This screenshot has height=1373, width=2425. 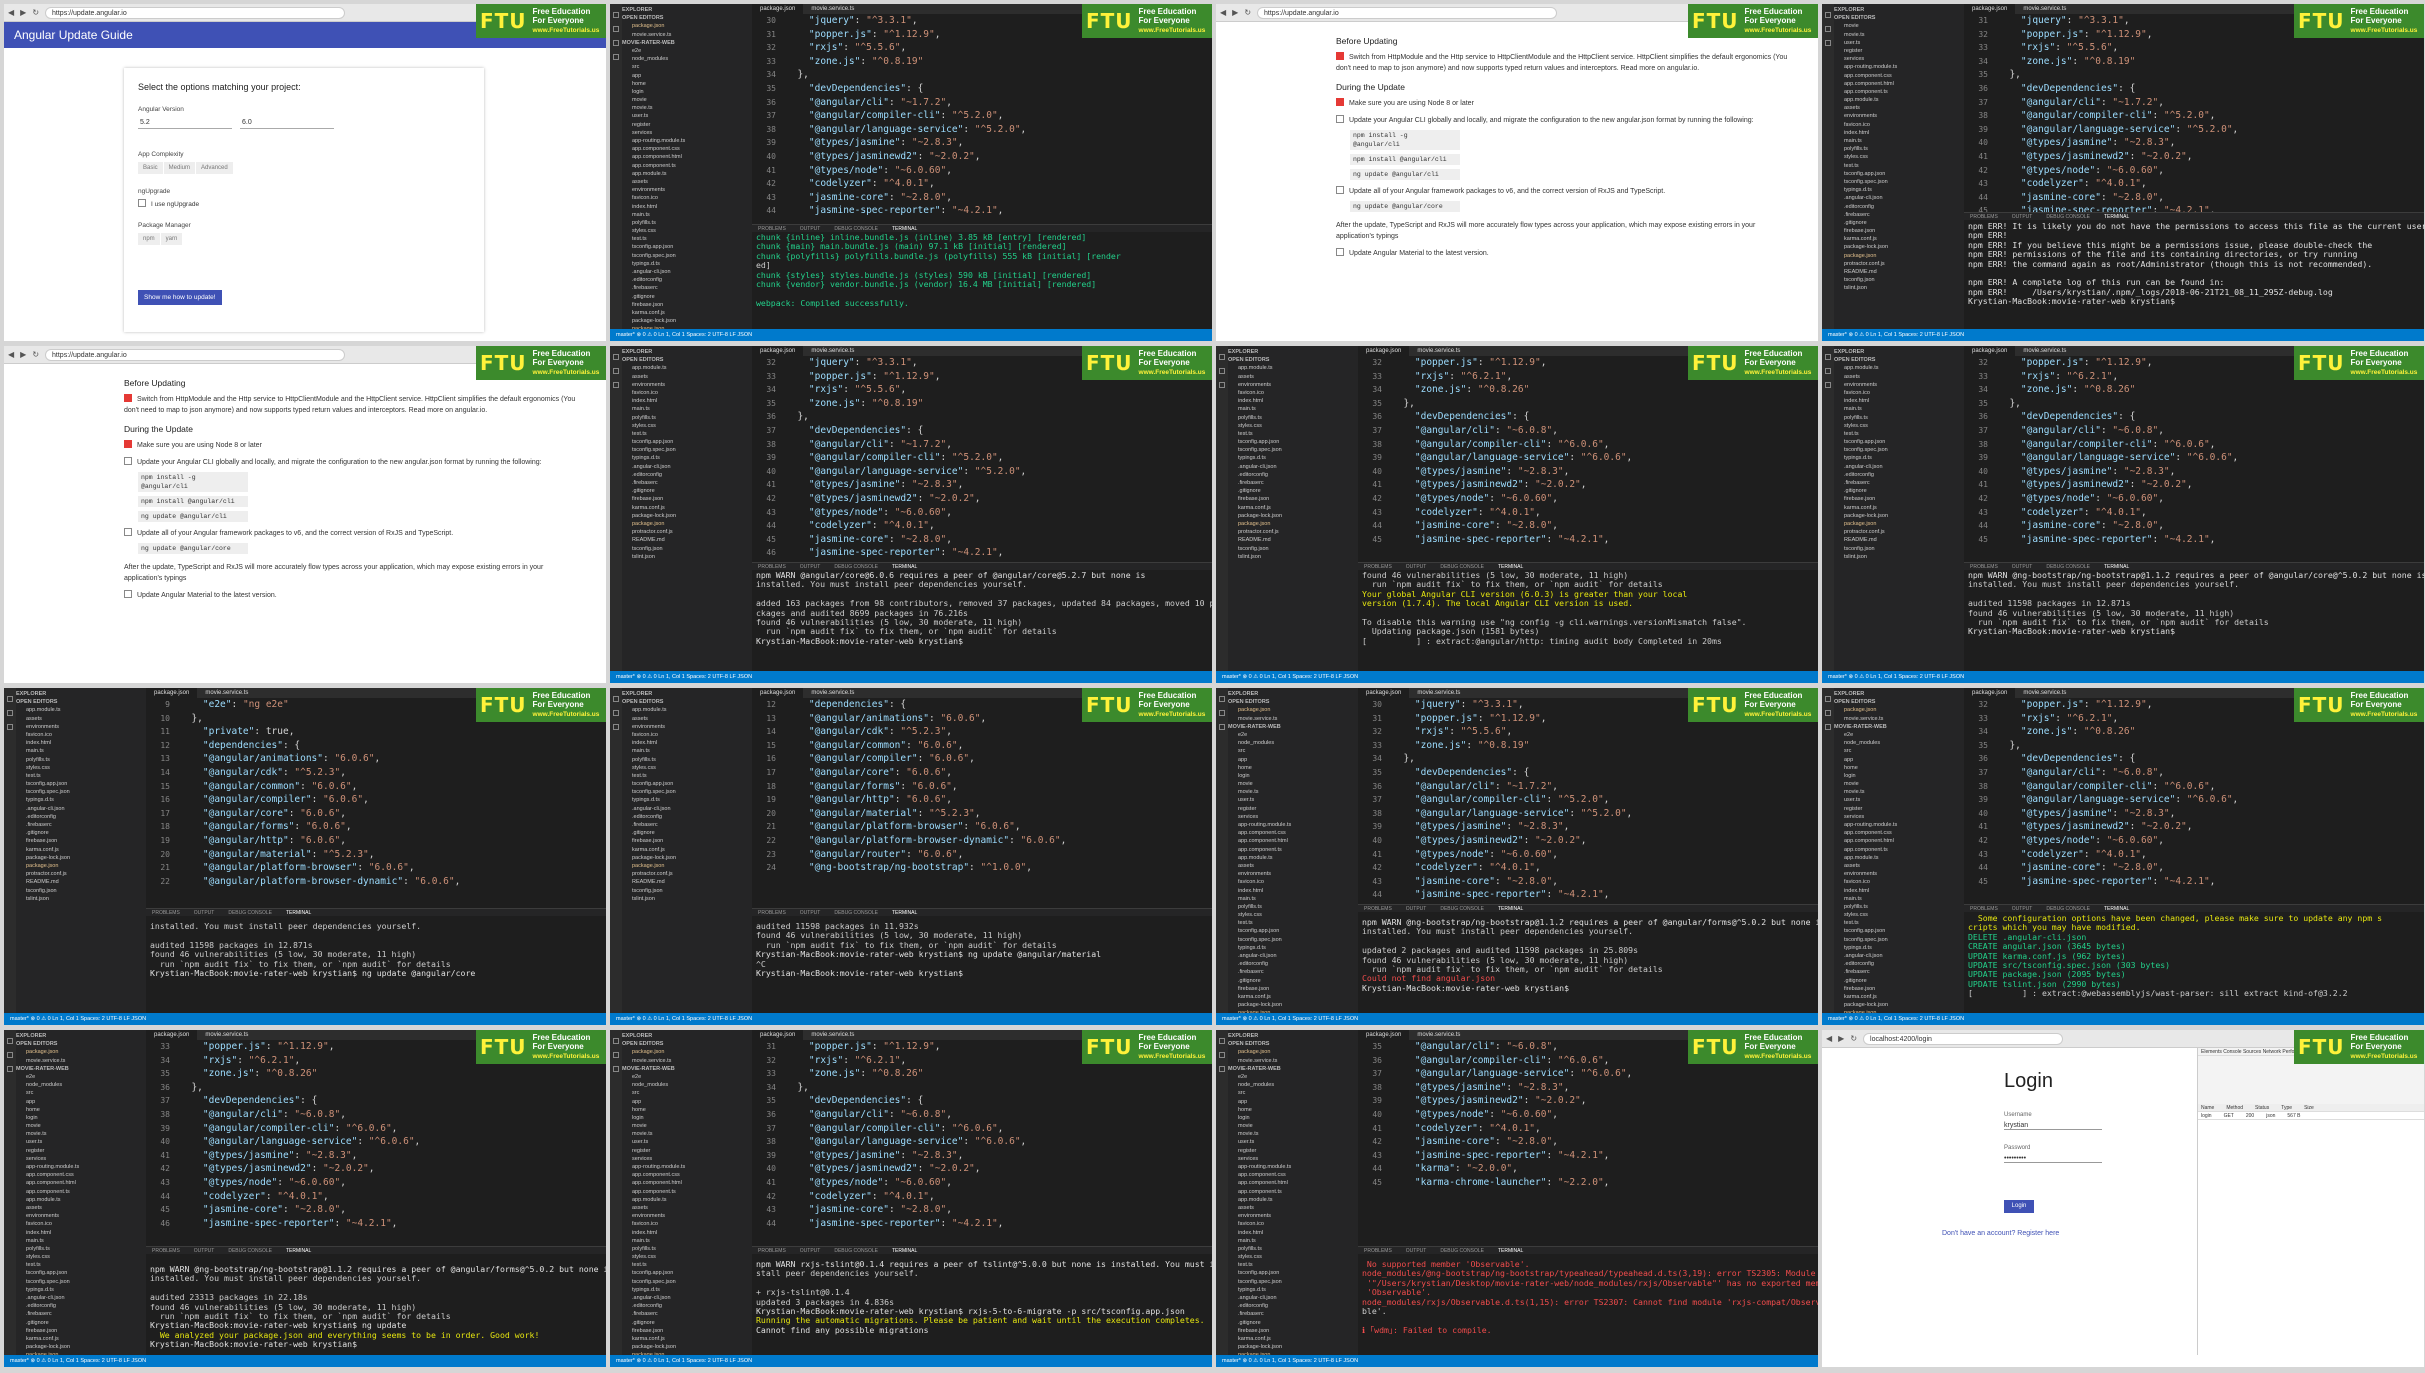 What do you see at coordinates (81, 1069) in the screenshot?
I see `explorer-section: MOVIE-RATER-WEB` at bounding box center [81, 1069].